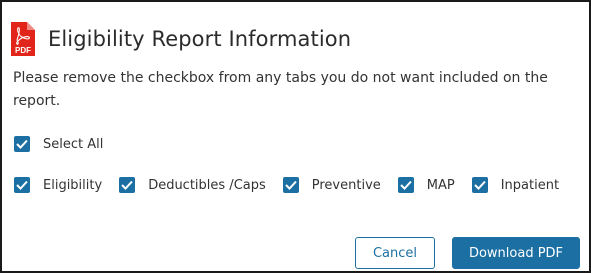  I want to click on dialog-title: Eligibility Report Information, so click(200, 39).